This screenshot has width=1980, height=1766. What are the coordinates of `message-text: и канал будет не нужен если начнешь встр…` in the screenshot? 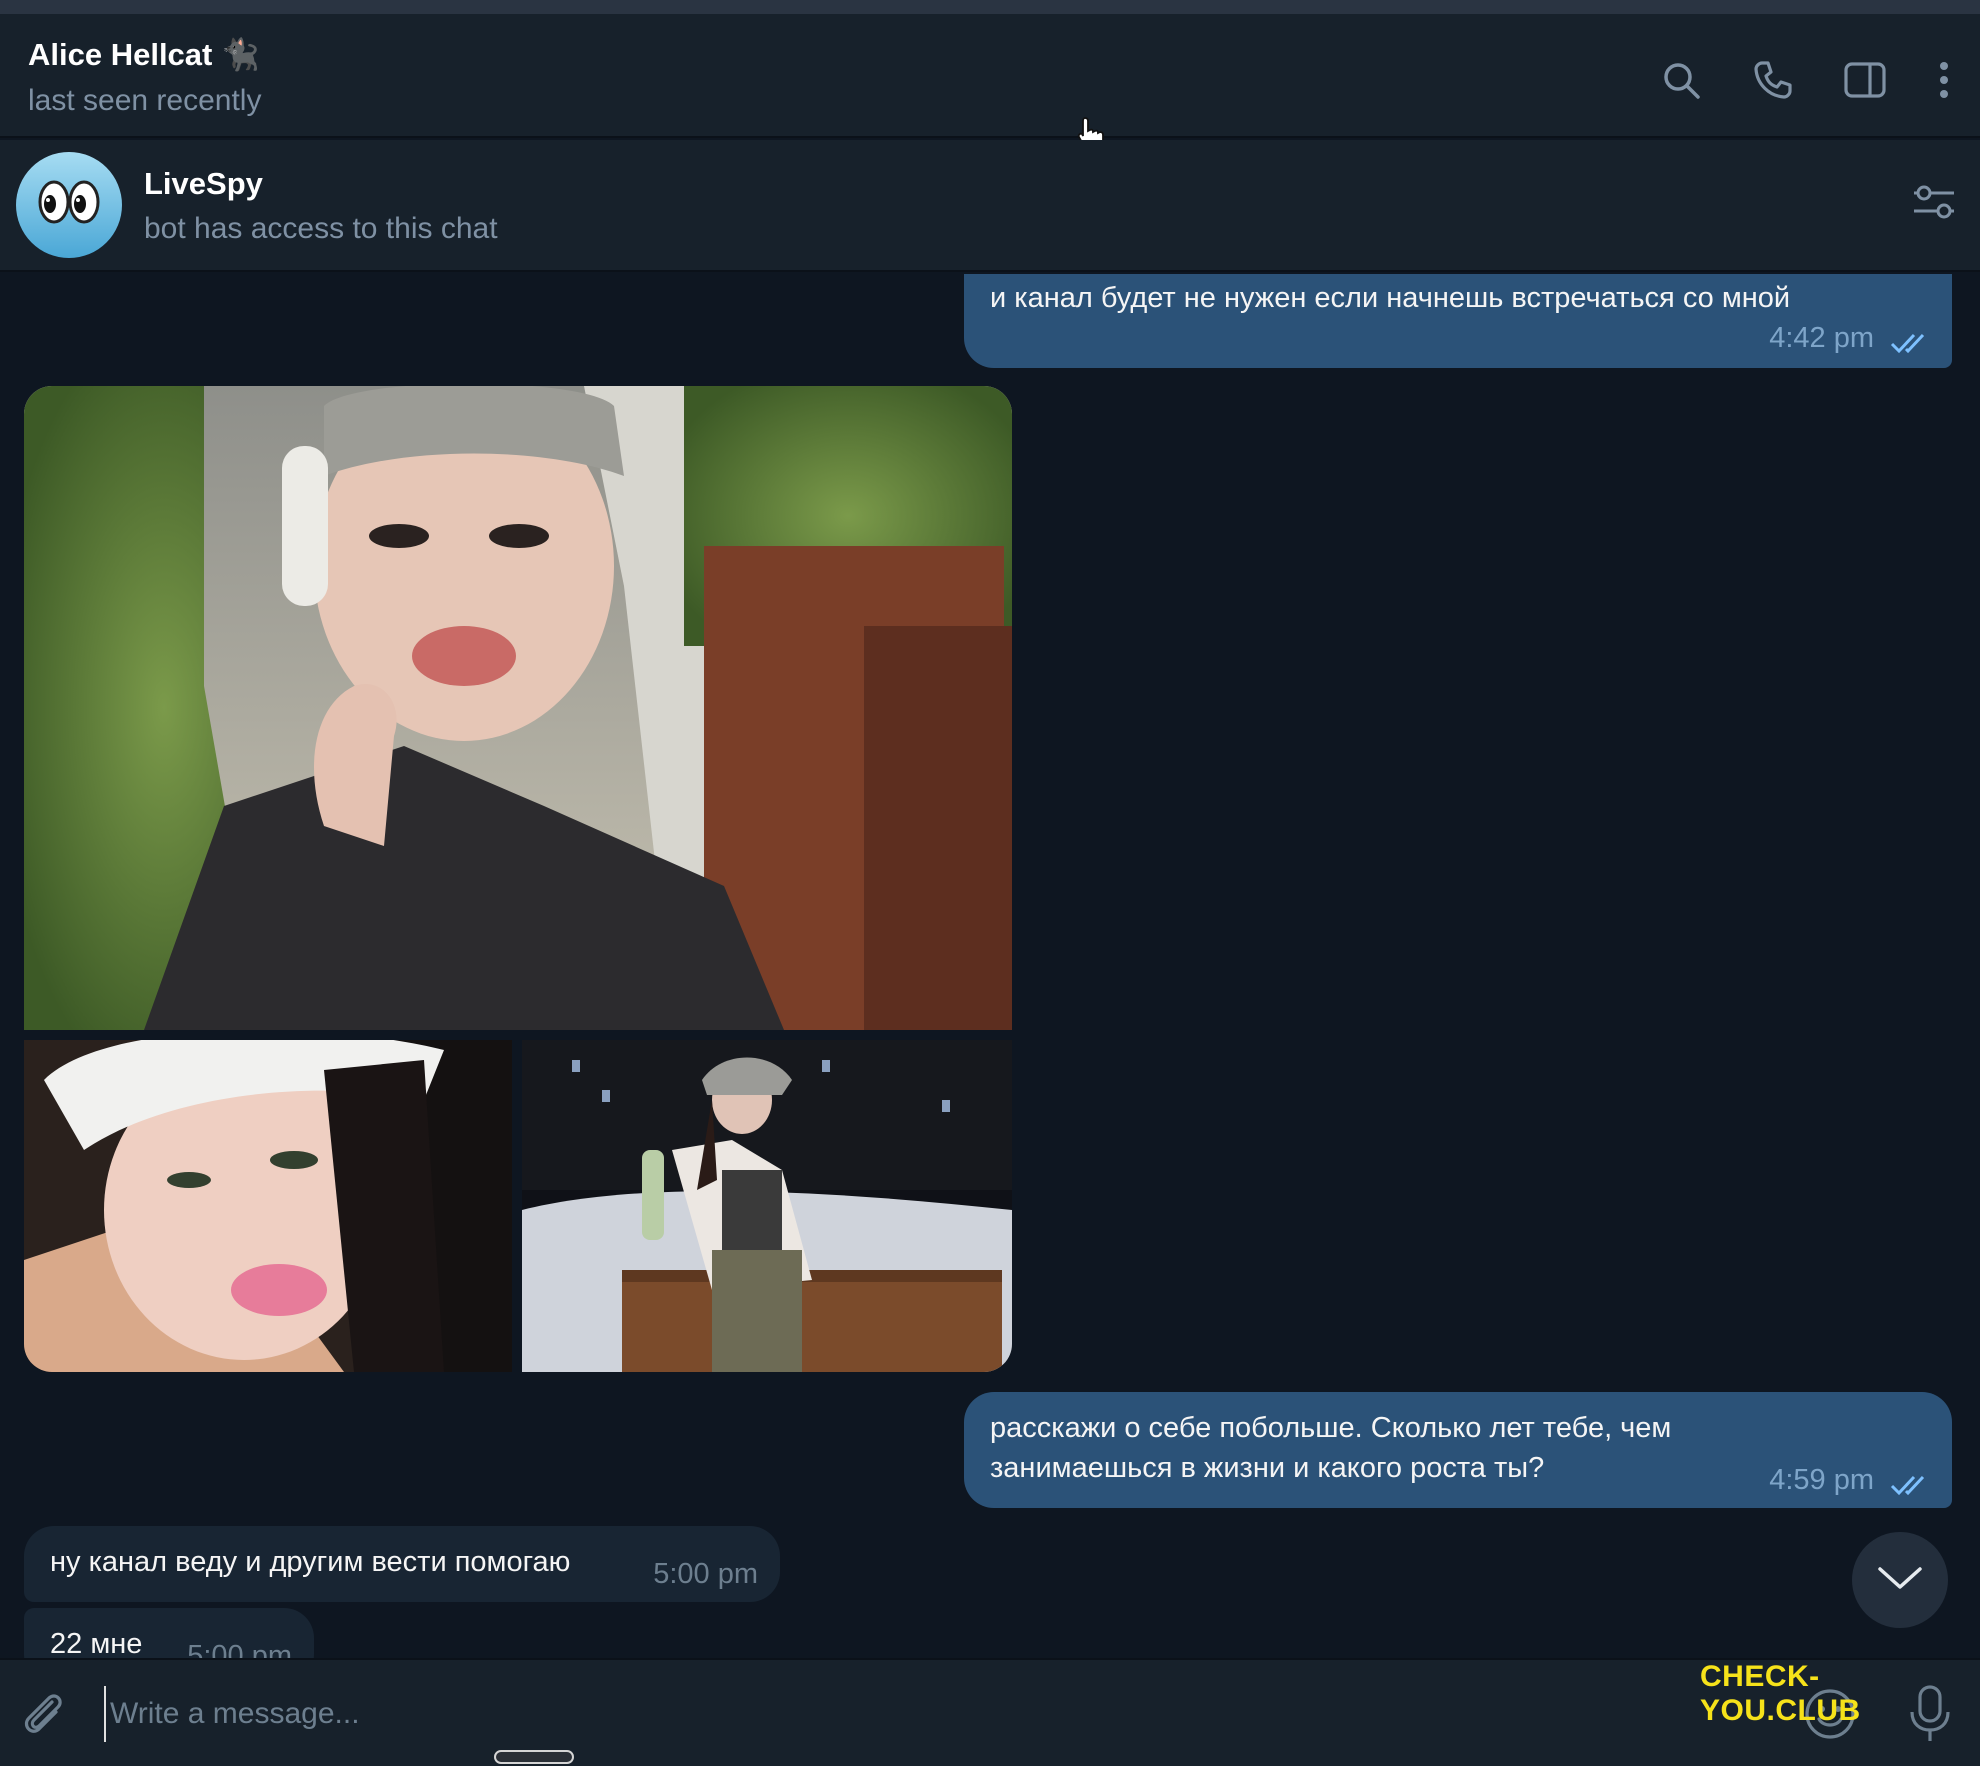 It's located at (1390, 298).